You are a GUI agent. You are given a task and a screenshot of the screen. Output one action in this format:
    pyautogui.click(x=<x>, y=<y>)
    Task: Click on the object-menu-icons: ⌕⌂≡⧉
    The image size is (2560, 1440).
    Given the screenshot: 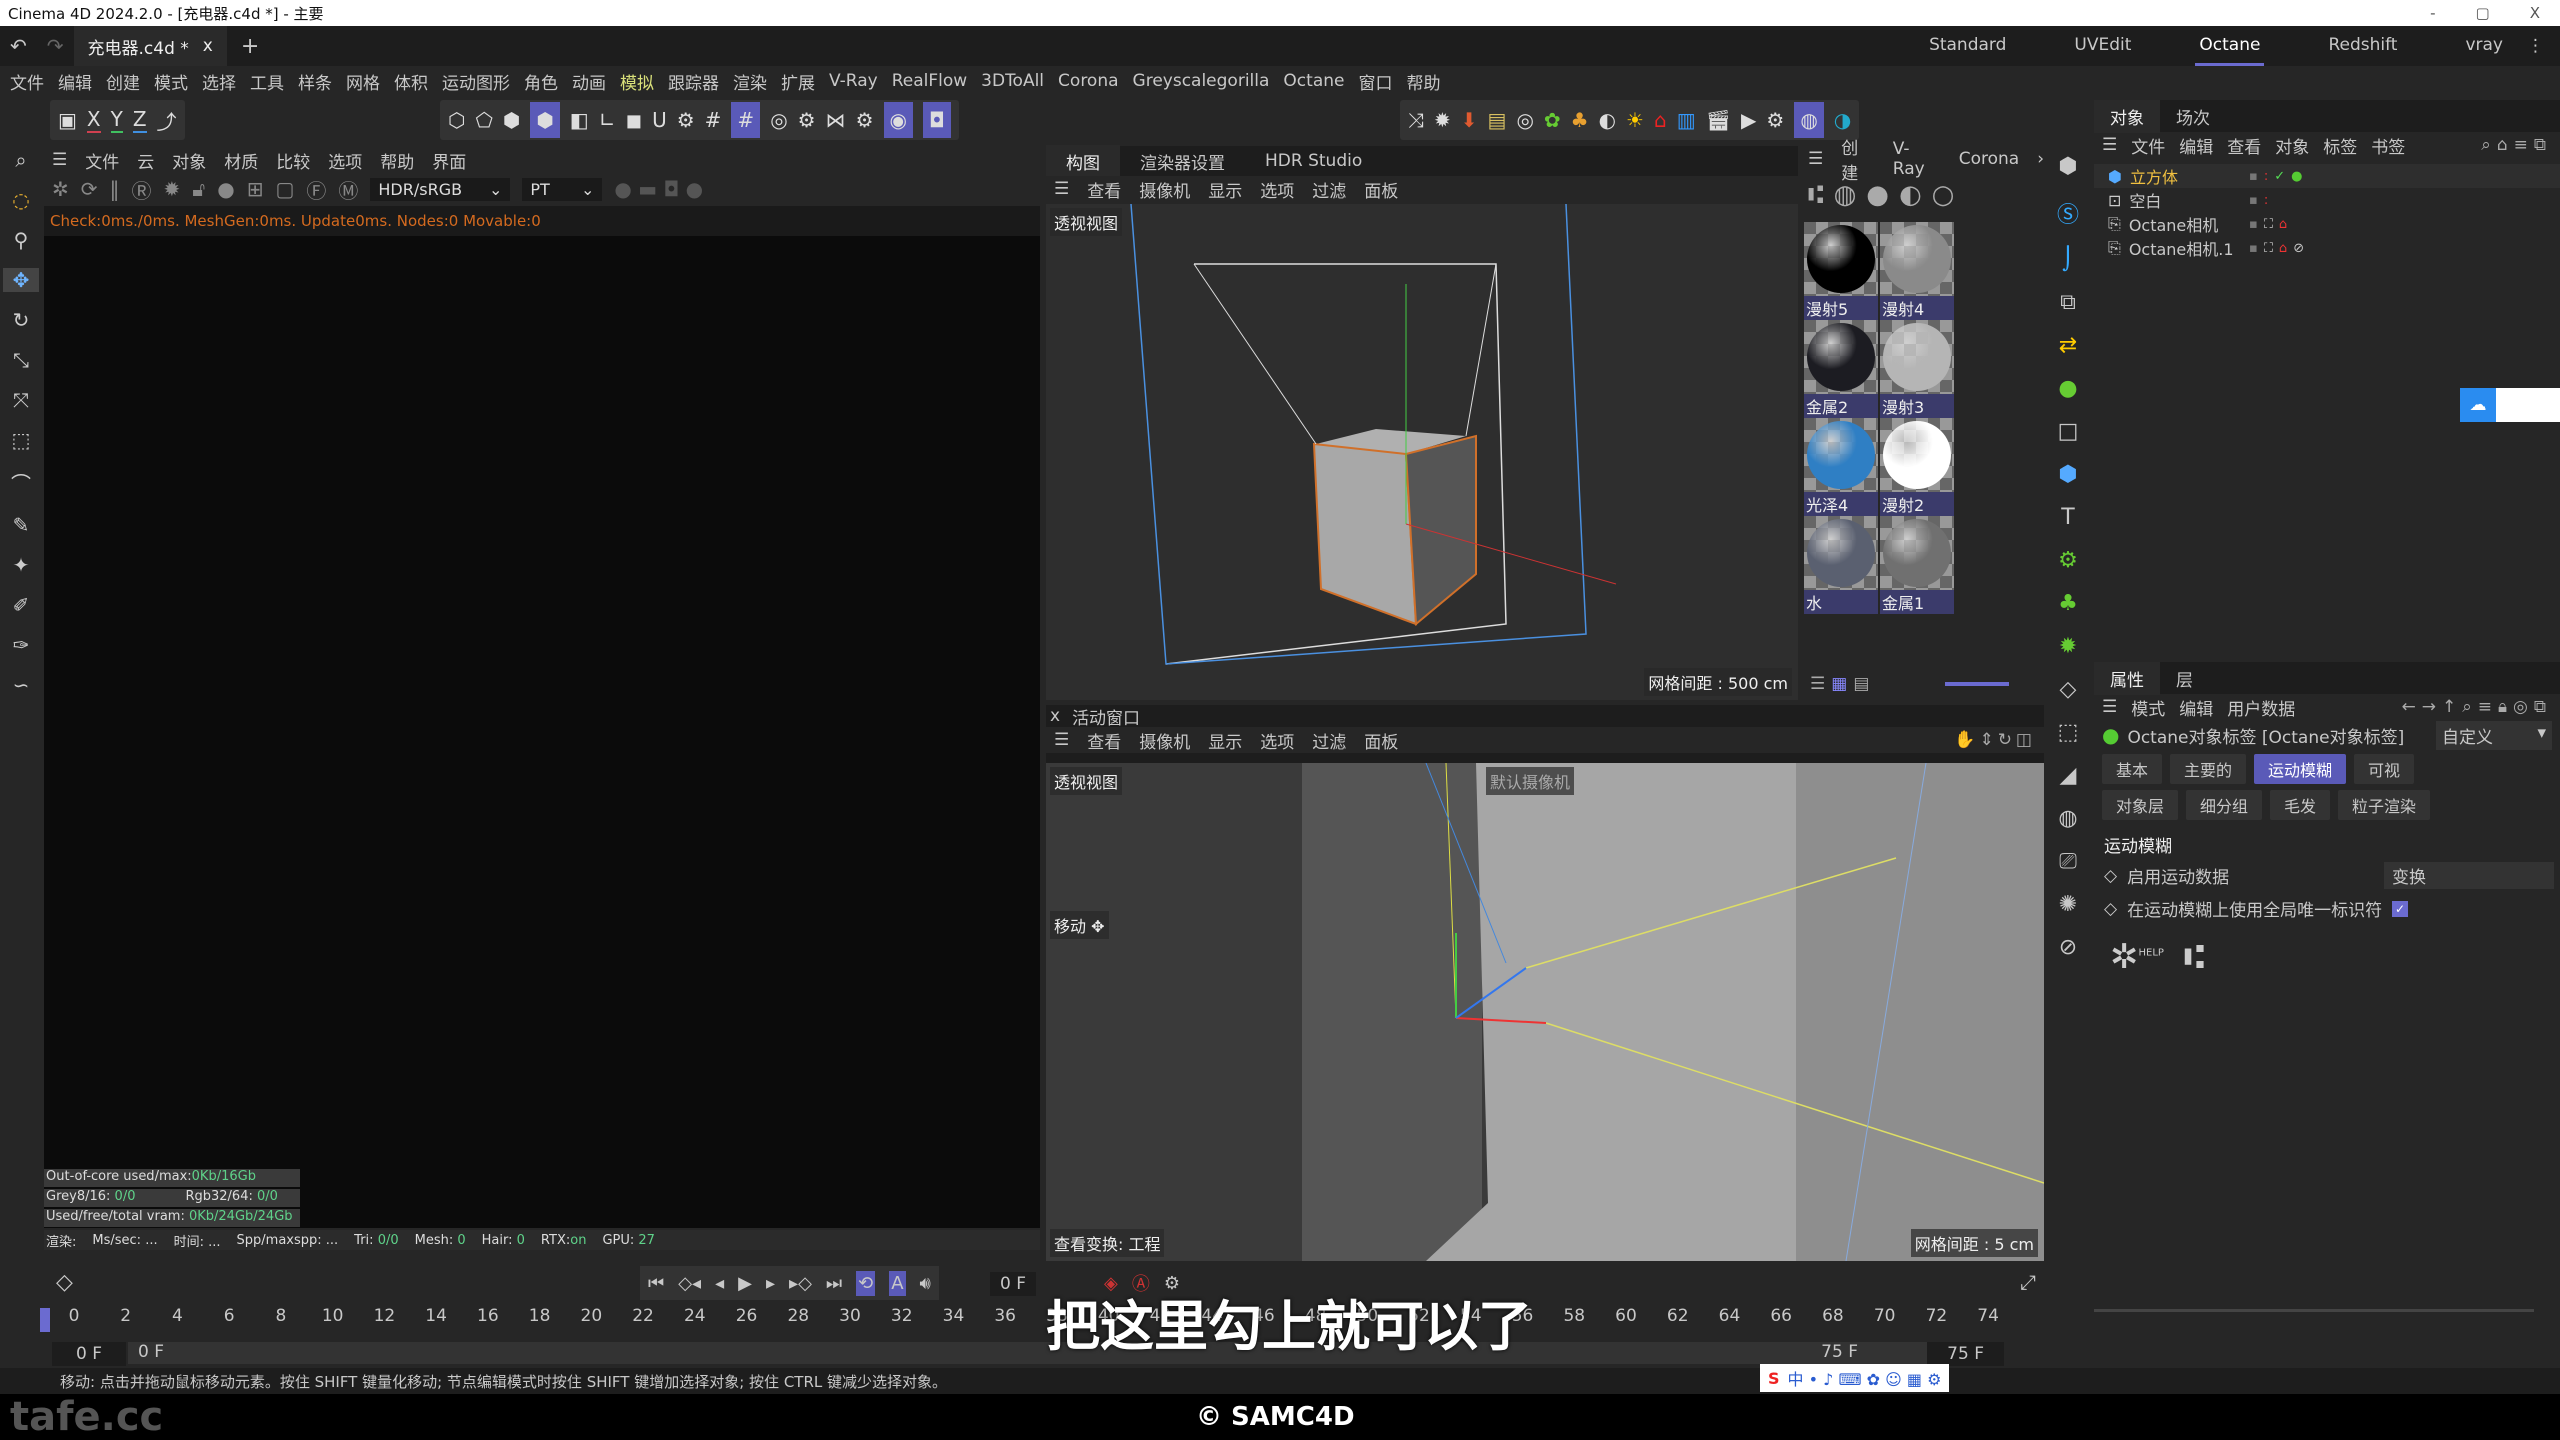 What is the action you would take?
    pyautogui.click(x=2520, y=145)
    